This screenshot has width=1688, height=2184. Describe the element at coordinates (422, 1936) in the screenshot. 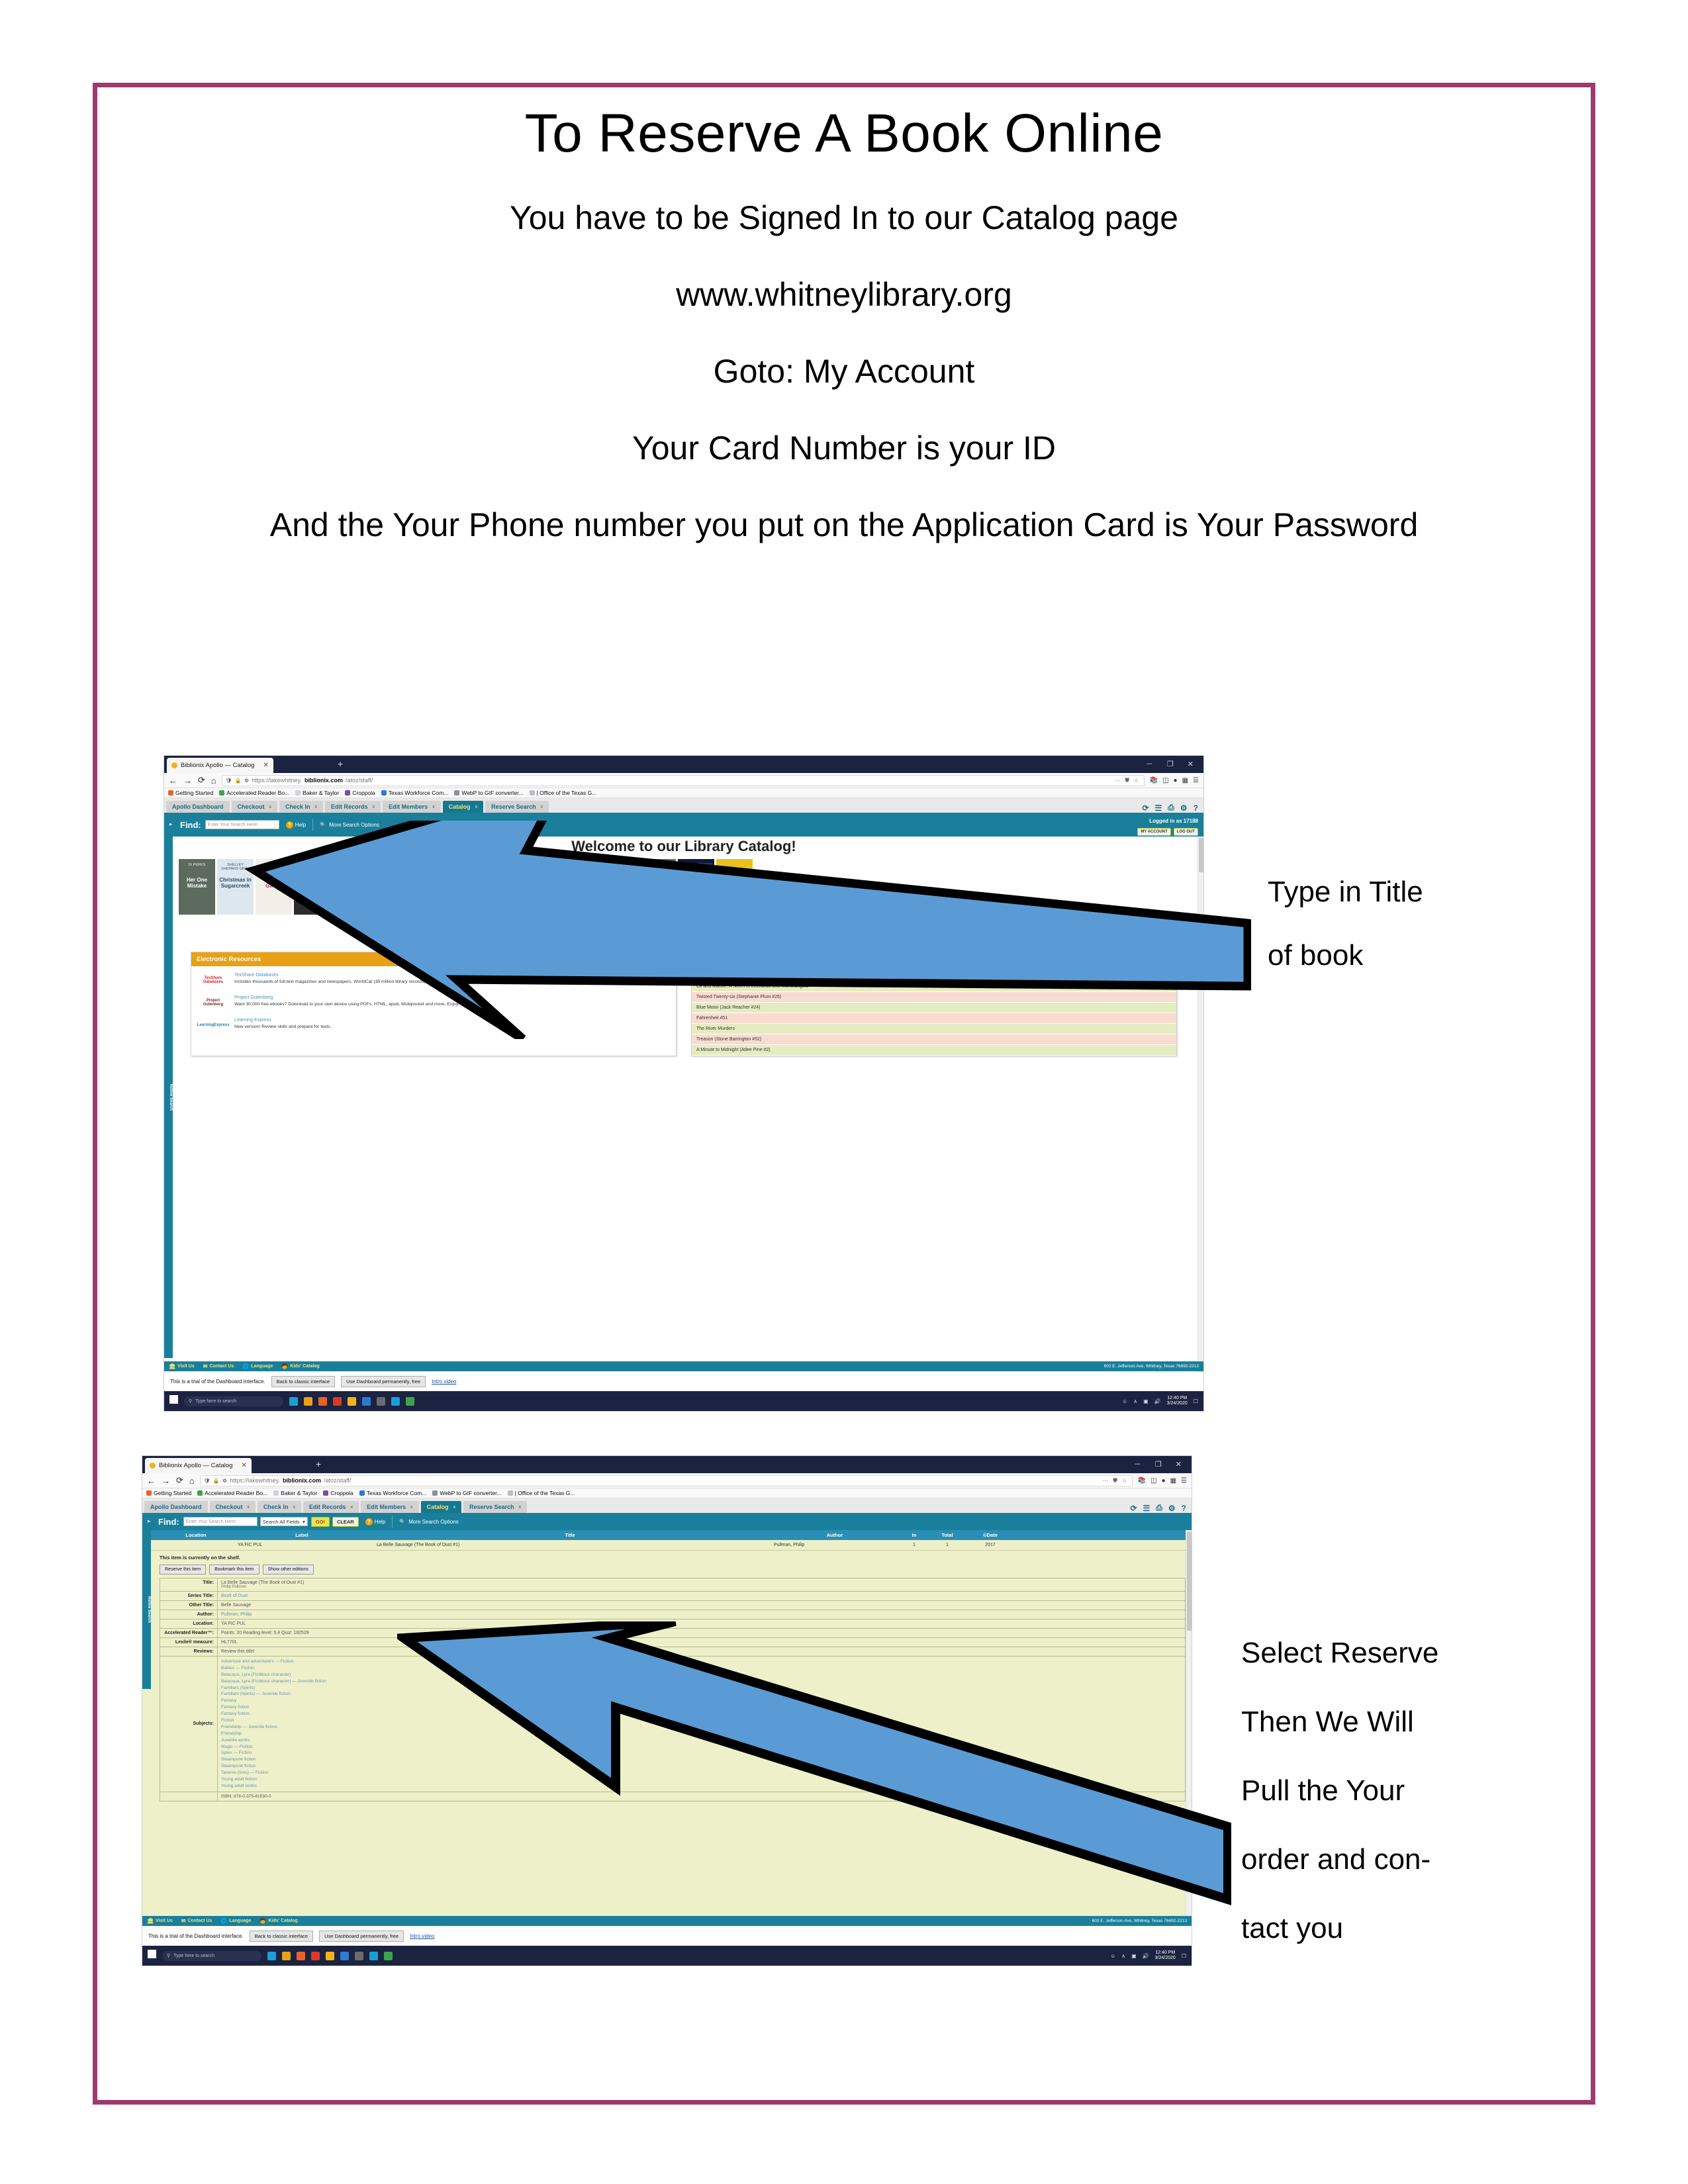

I see `intro-video-link-2: Intro video` at that location.